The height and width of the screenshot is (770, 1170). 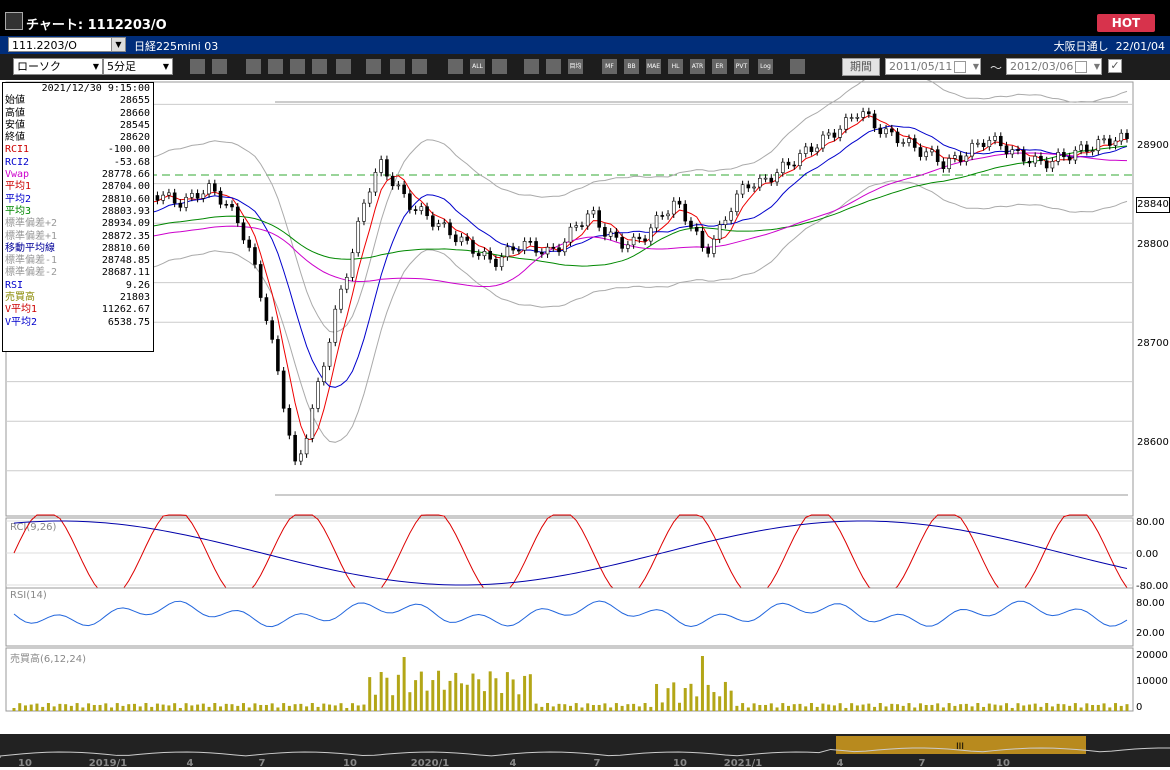 What do you see at coordinates (631, 66) in the screenshot?
I see `tool-bb-button: BB` at bounding box center [631, 66].